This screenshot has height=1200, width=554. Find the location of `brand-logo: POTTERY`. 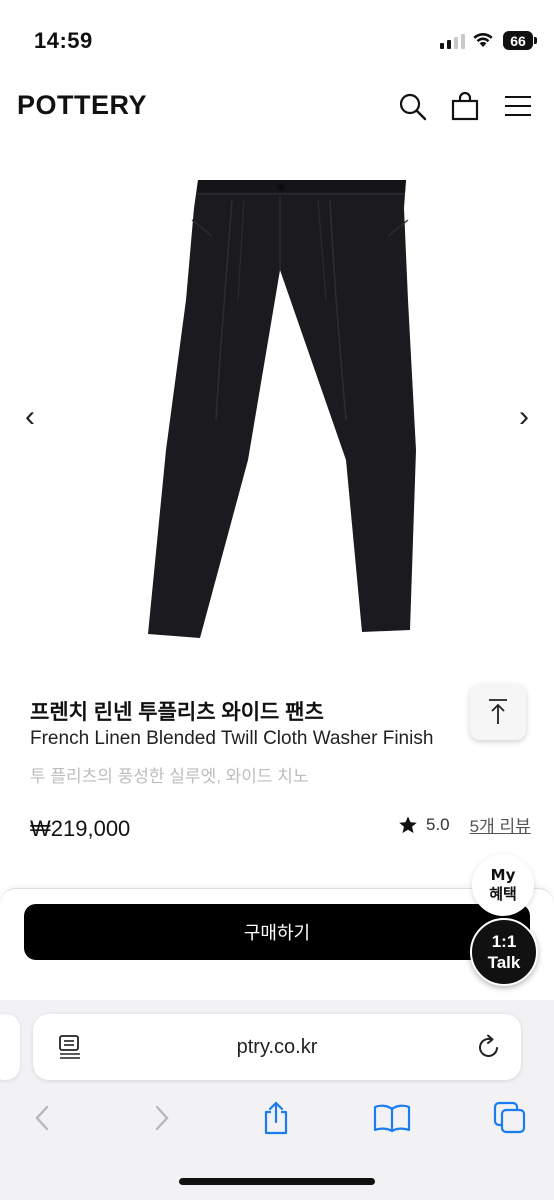

brand-logo: POTTERY is located at coordinates (82, 105).